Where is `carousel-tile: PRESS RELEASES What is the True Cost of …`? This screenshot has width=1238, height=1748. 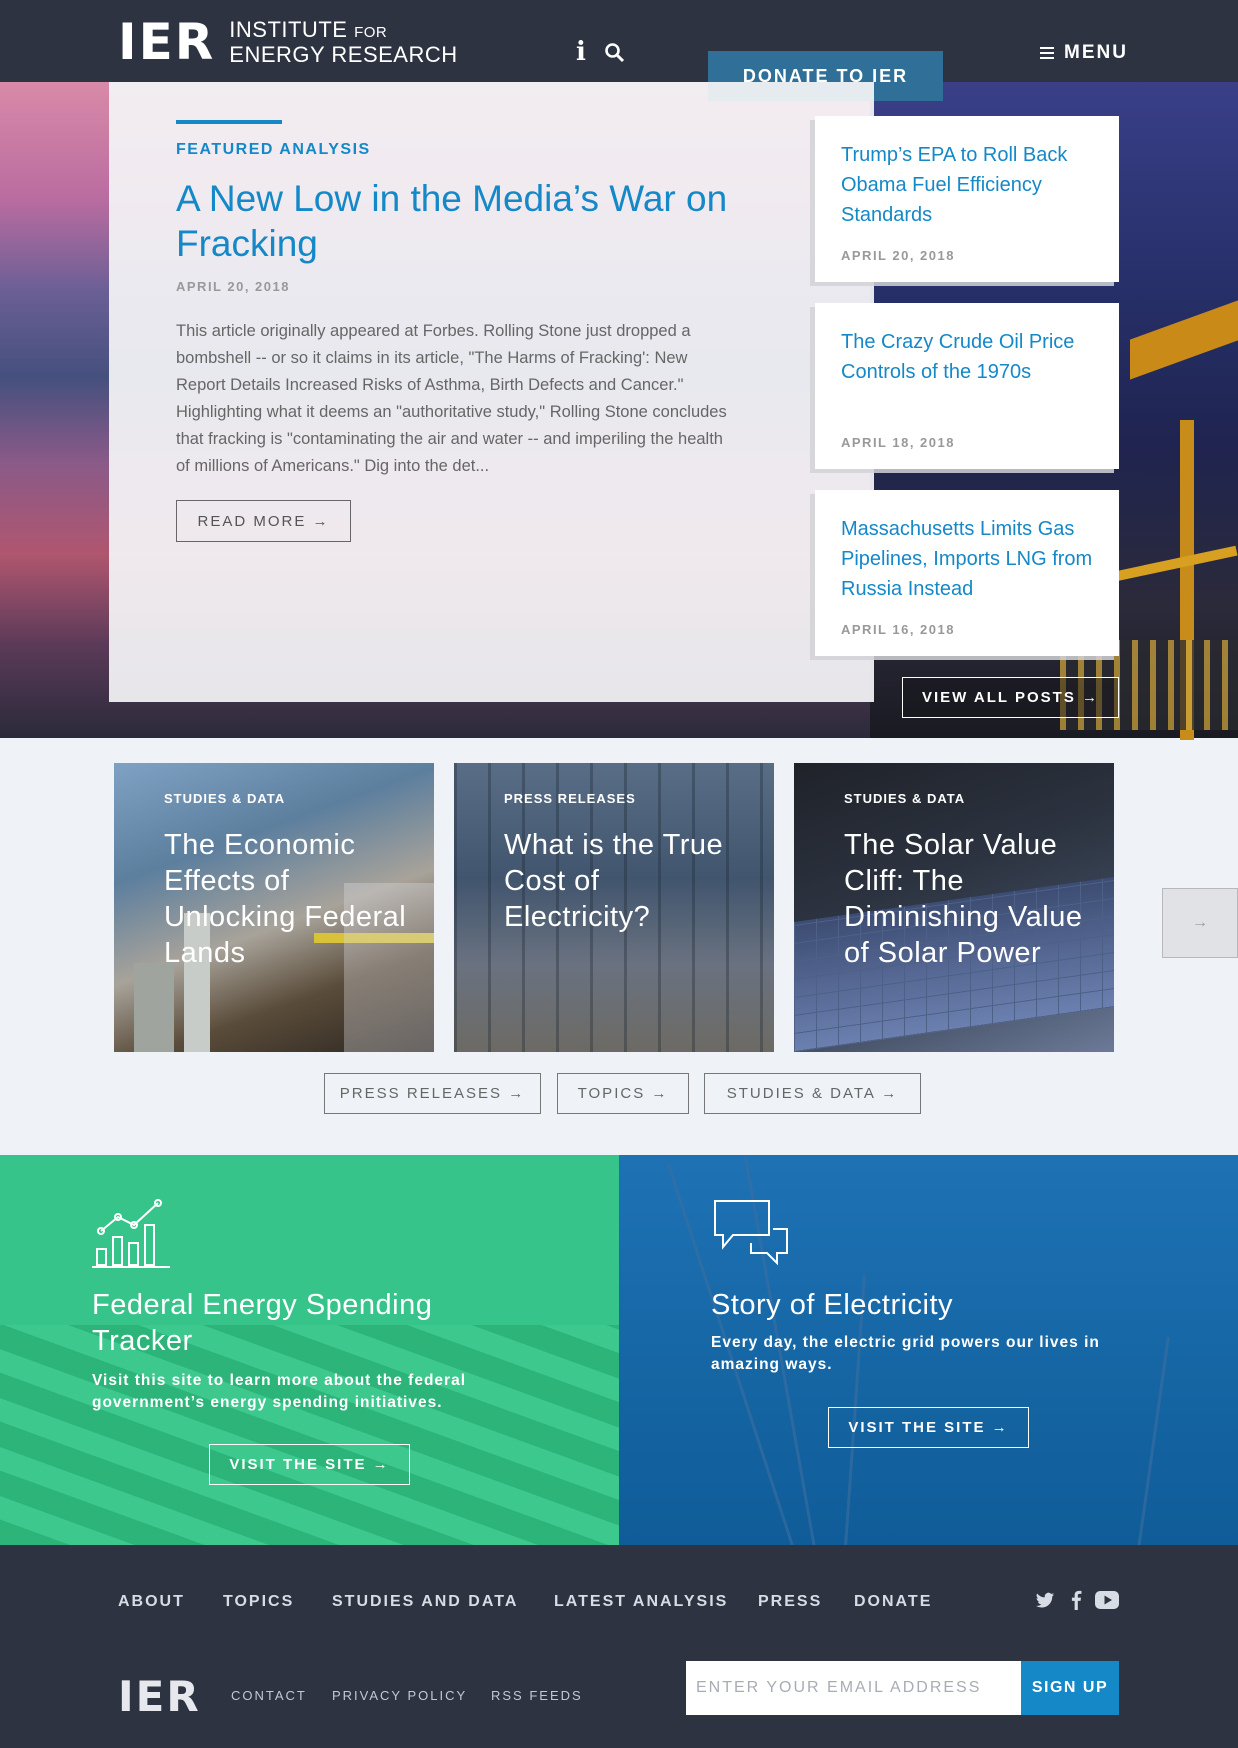
carousel-tile: PRESS RELEASES What is the True Cost of … is located at coordinates (614, 907).